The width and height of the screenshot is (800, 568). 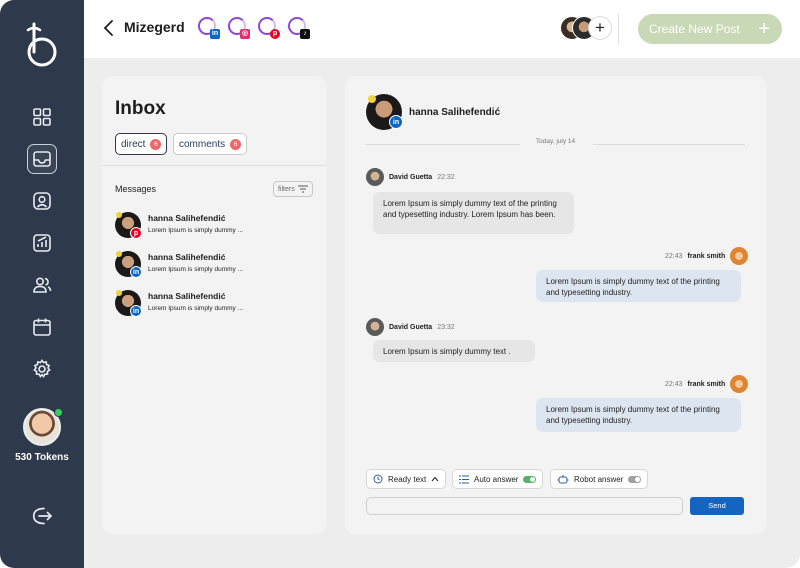 I want to click on tab-label: comments, so click(x=202, y=144).